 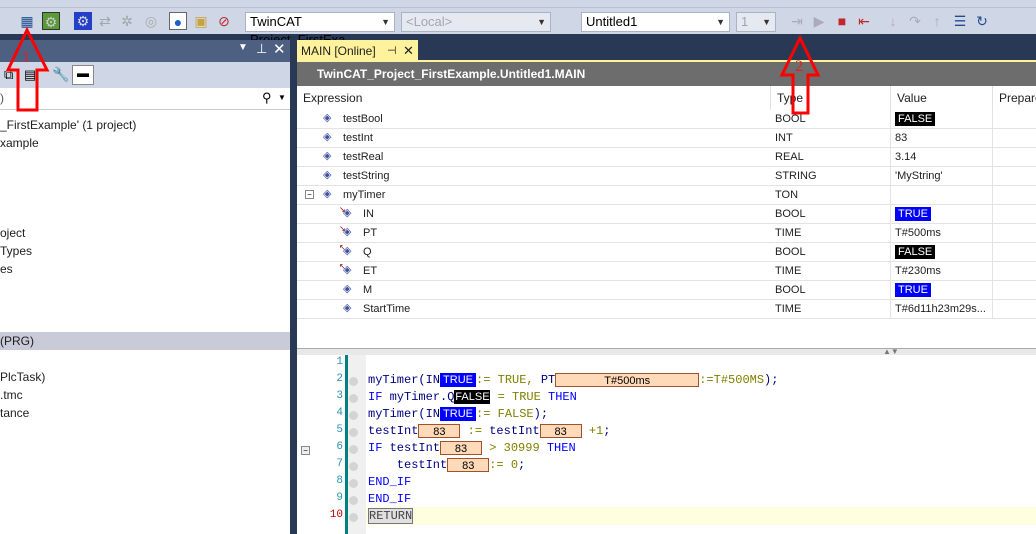 I want to click on annotation-label-2: 2, so click(x=799, y=66).